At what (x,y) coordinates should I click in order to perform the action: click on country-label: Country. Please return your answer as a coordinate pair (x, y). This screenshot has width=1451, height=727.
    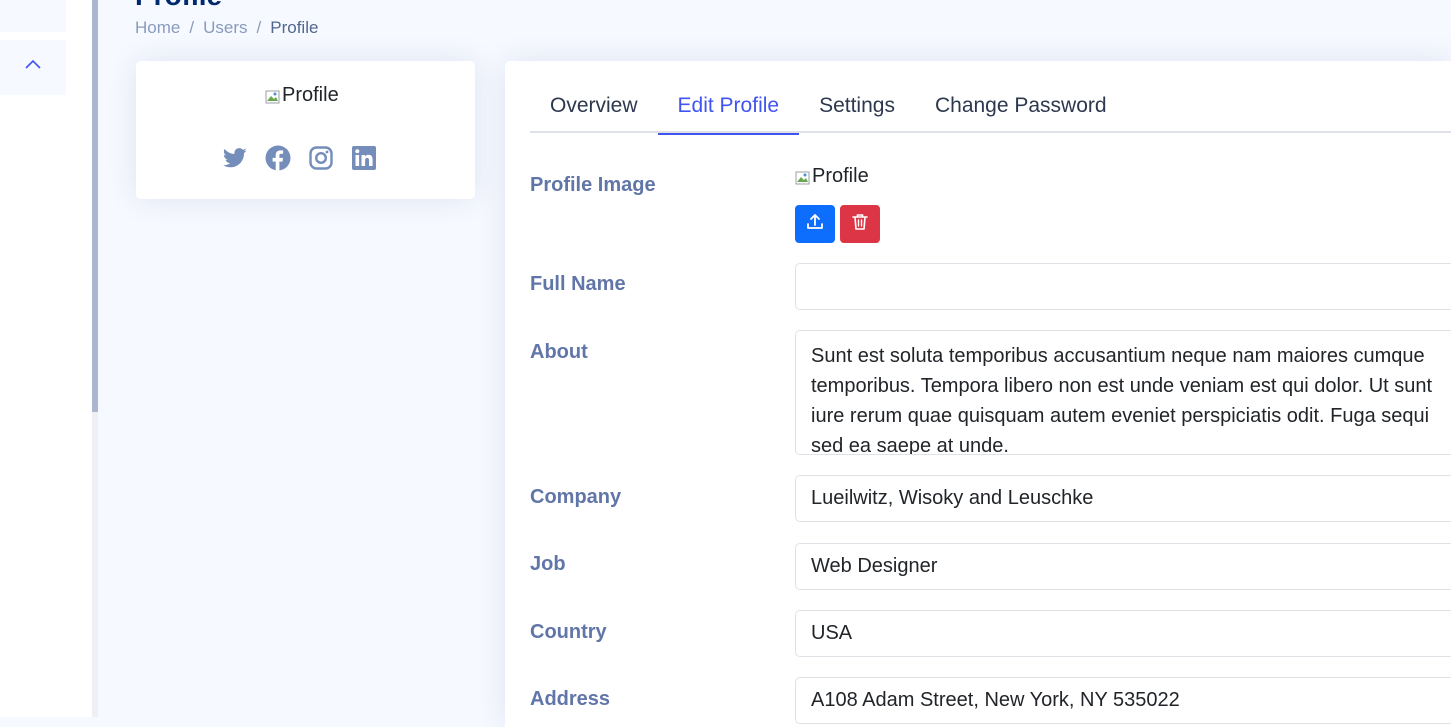
    Looking at the image, I should click on (568, 632).